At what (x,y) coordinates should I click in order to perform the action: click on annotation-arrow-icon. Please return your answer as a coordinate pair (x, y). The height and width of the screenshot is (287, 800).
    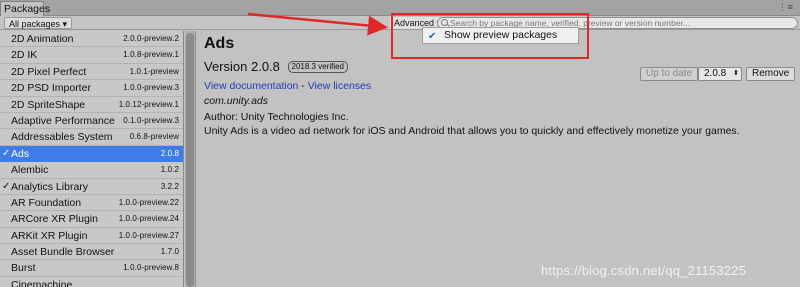
    Looking at the image, I should click on (317, 24).